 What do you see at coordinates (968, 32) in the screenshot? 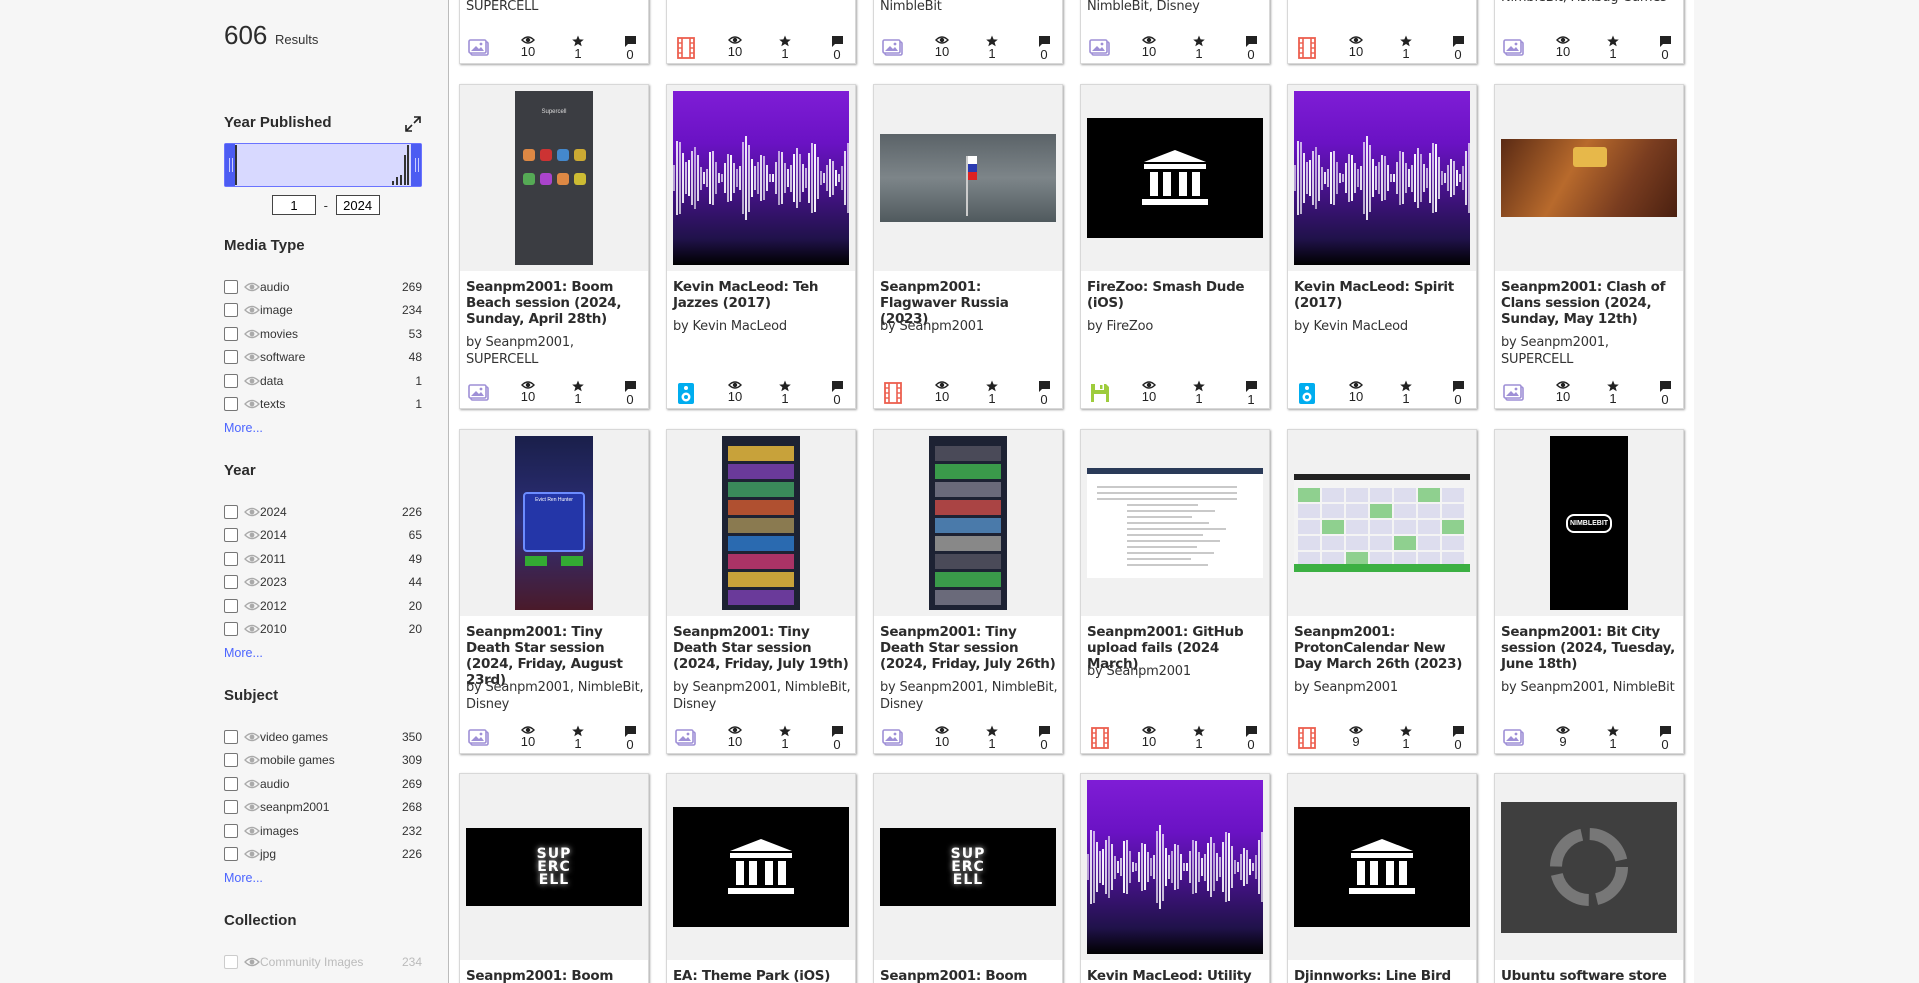
I see `result-card: NimbleBit 10 1 0` at bounding box center [968, 32].